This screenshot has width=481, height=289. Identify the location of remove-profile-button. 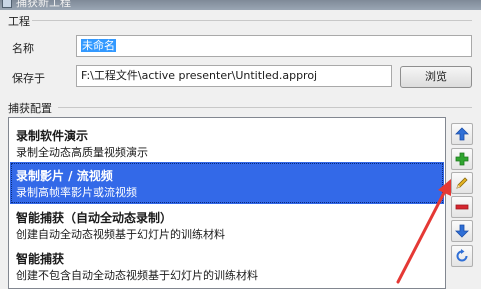
(462, 207).